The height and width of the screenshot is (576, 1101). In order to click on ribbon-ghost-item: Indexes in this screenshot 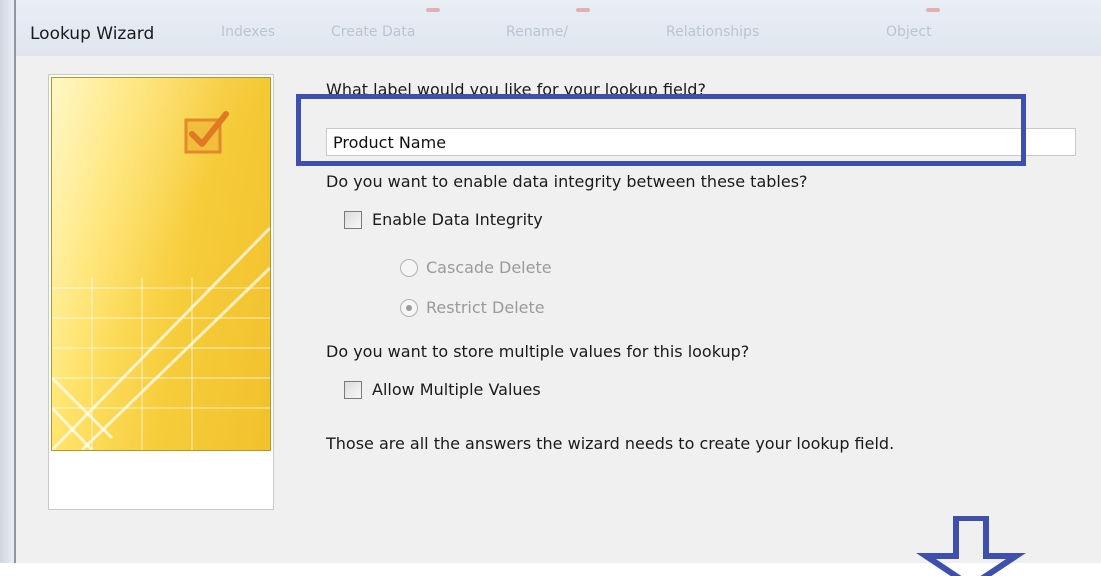, I will do `click(248, 32)`.